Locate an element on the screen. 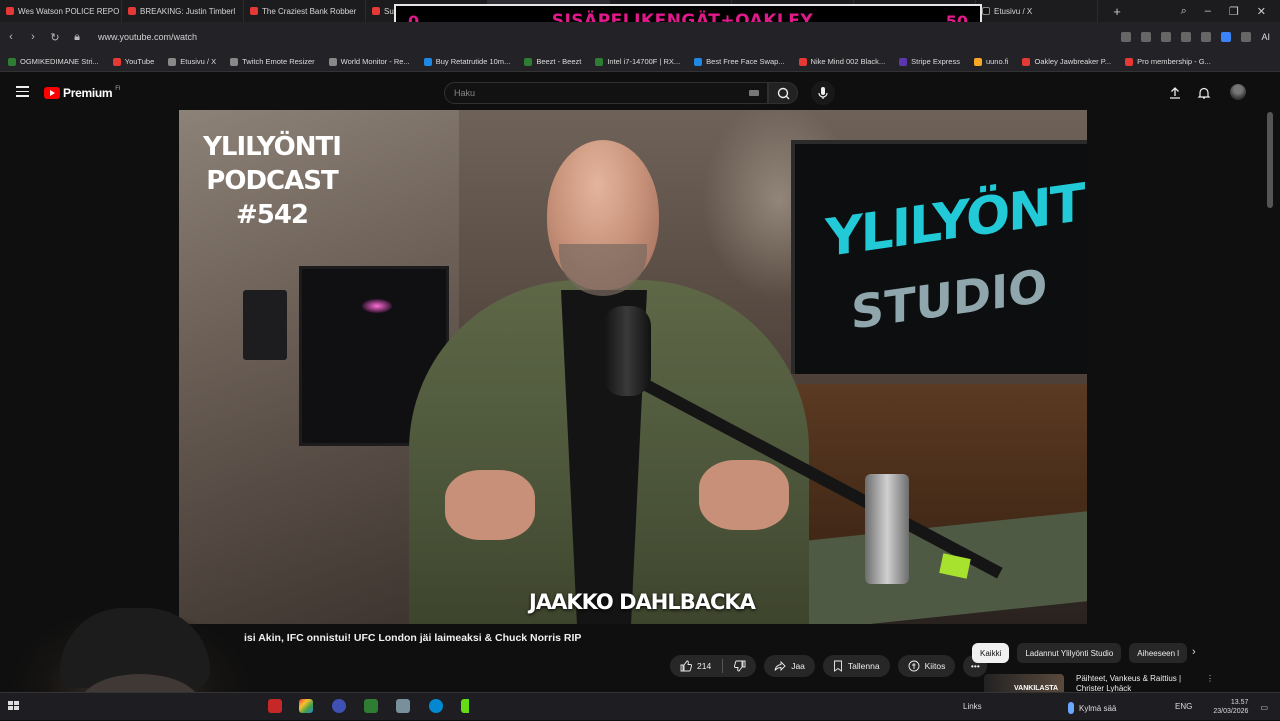 This screenshot has height=721, width=1280. country-code: FI is located at coordinates (118, 89).